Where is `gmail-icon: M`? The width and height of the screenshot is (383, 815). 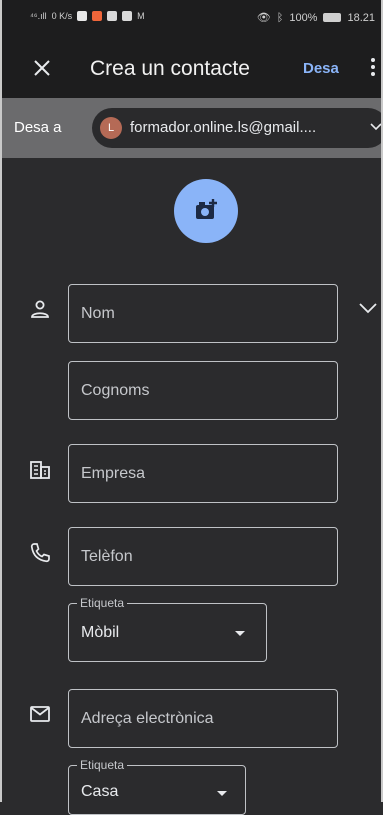 gmail-icon: M is located at coordinates (141, 16).